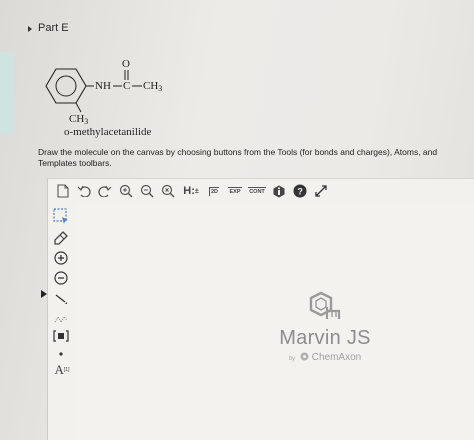 The width and height of the screenshot is (474, 440). Describe the element at coordinates (108, 132) in the screenshot. I see `compound-name: o-methylacetanilide` at that location.